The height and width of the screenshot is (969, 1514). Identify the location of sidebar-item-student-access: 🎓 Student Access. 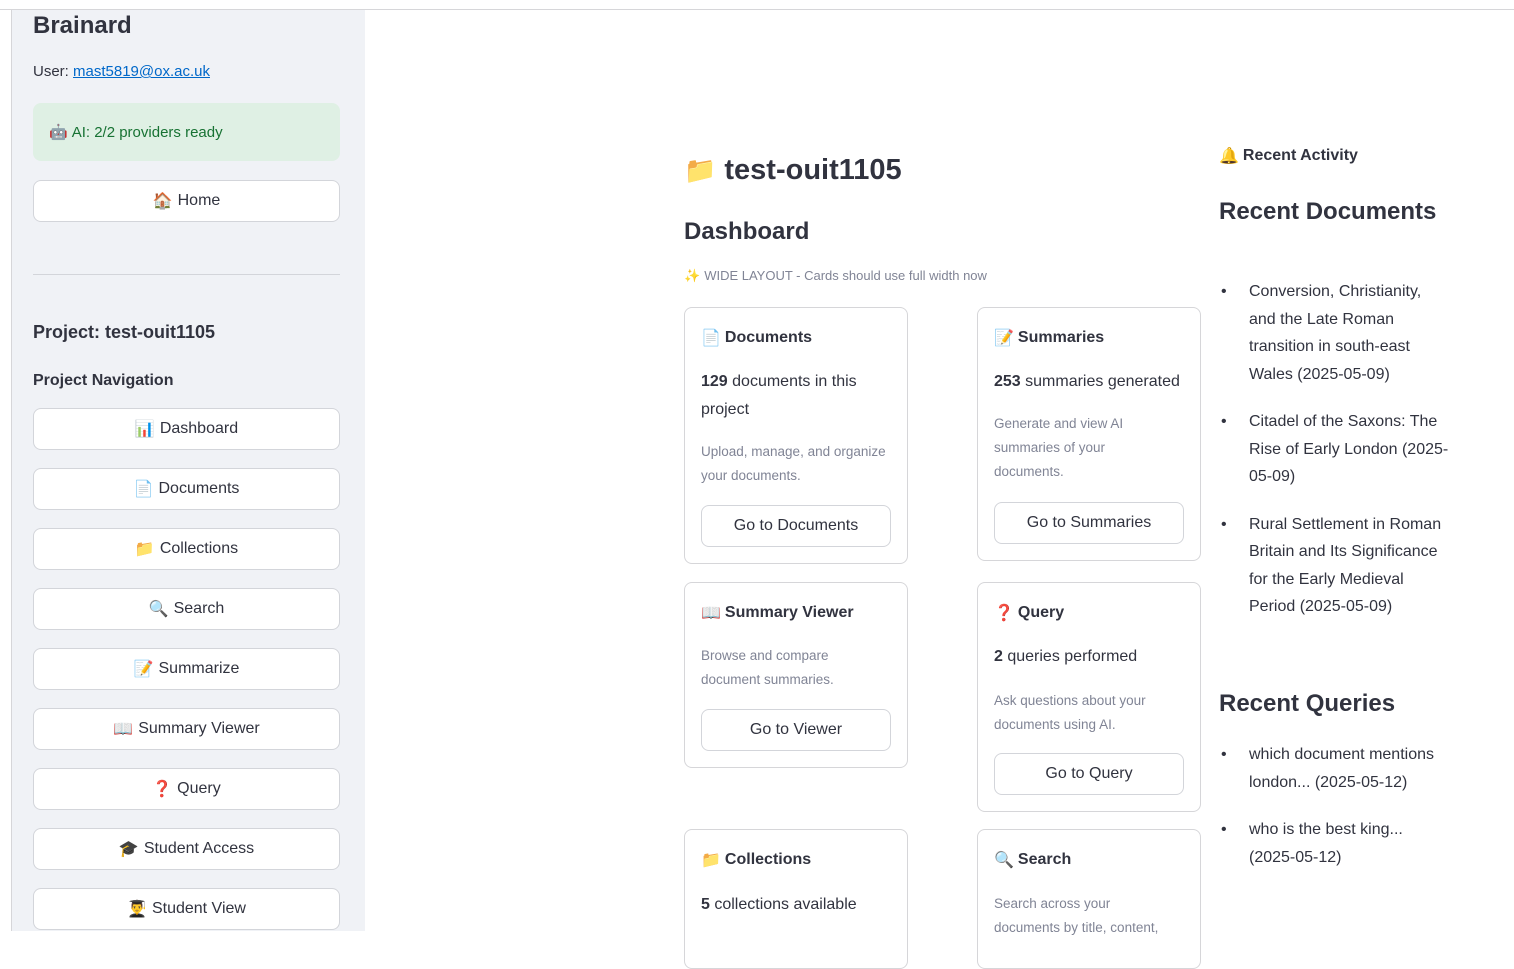
(186, 849).